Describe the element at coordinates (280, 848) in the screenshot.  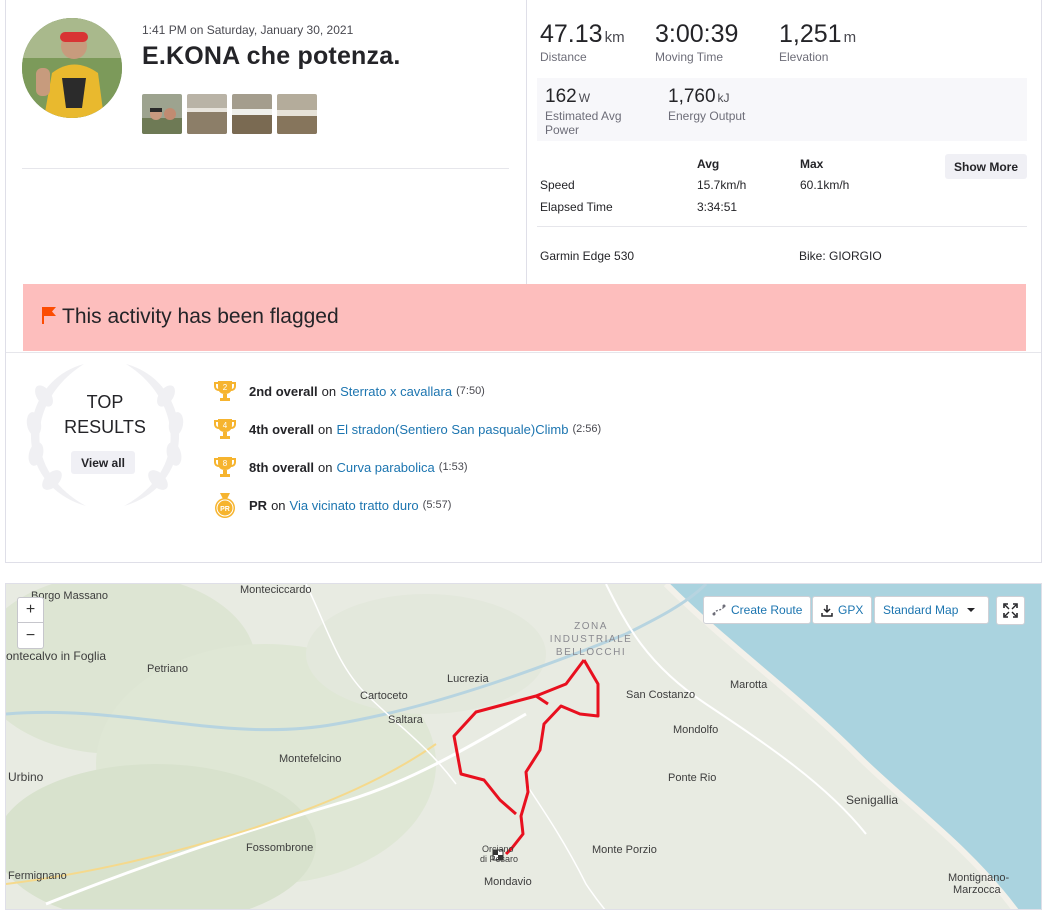
I see `map-place-label: Fossombrone` at that location.